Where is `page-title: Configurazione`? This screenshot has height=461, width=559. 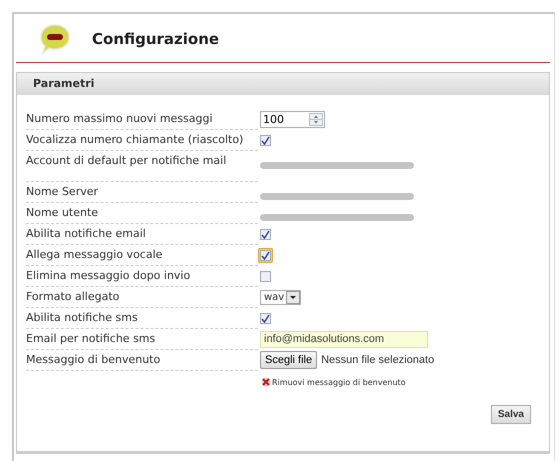
page-title: Configurazione is located at coordinates (156, 39).